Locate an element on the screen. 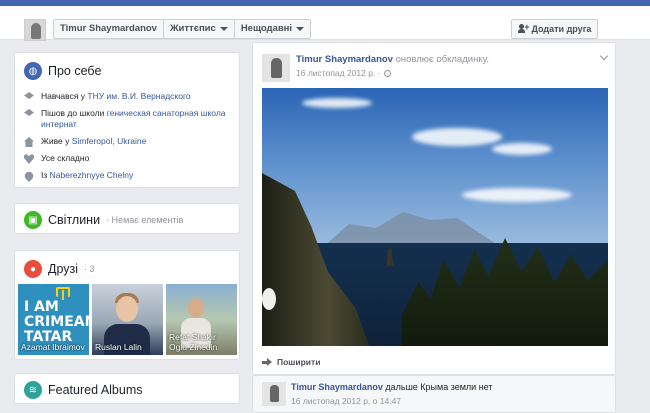  albums-title-text: Featured Albums is located at coordinates (95, 390).